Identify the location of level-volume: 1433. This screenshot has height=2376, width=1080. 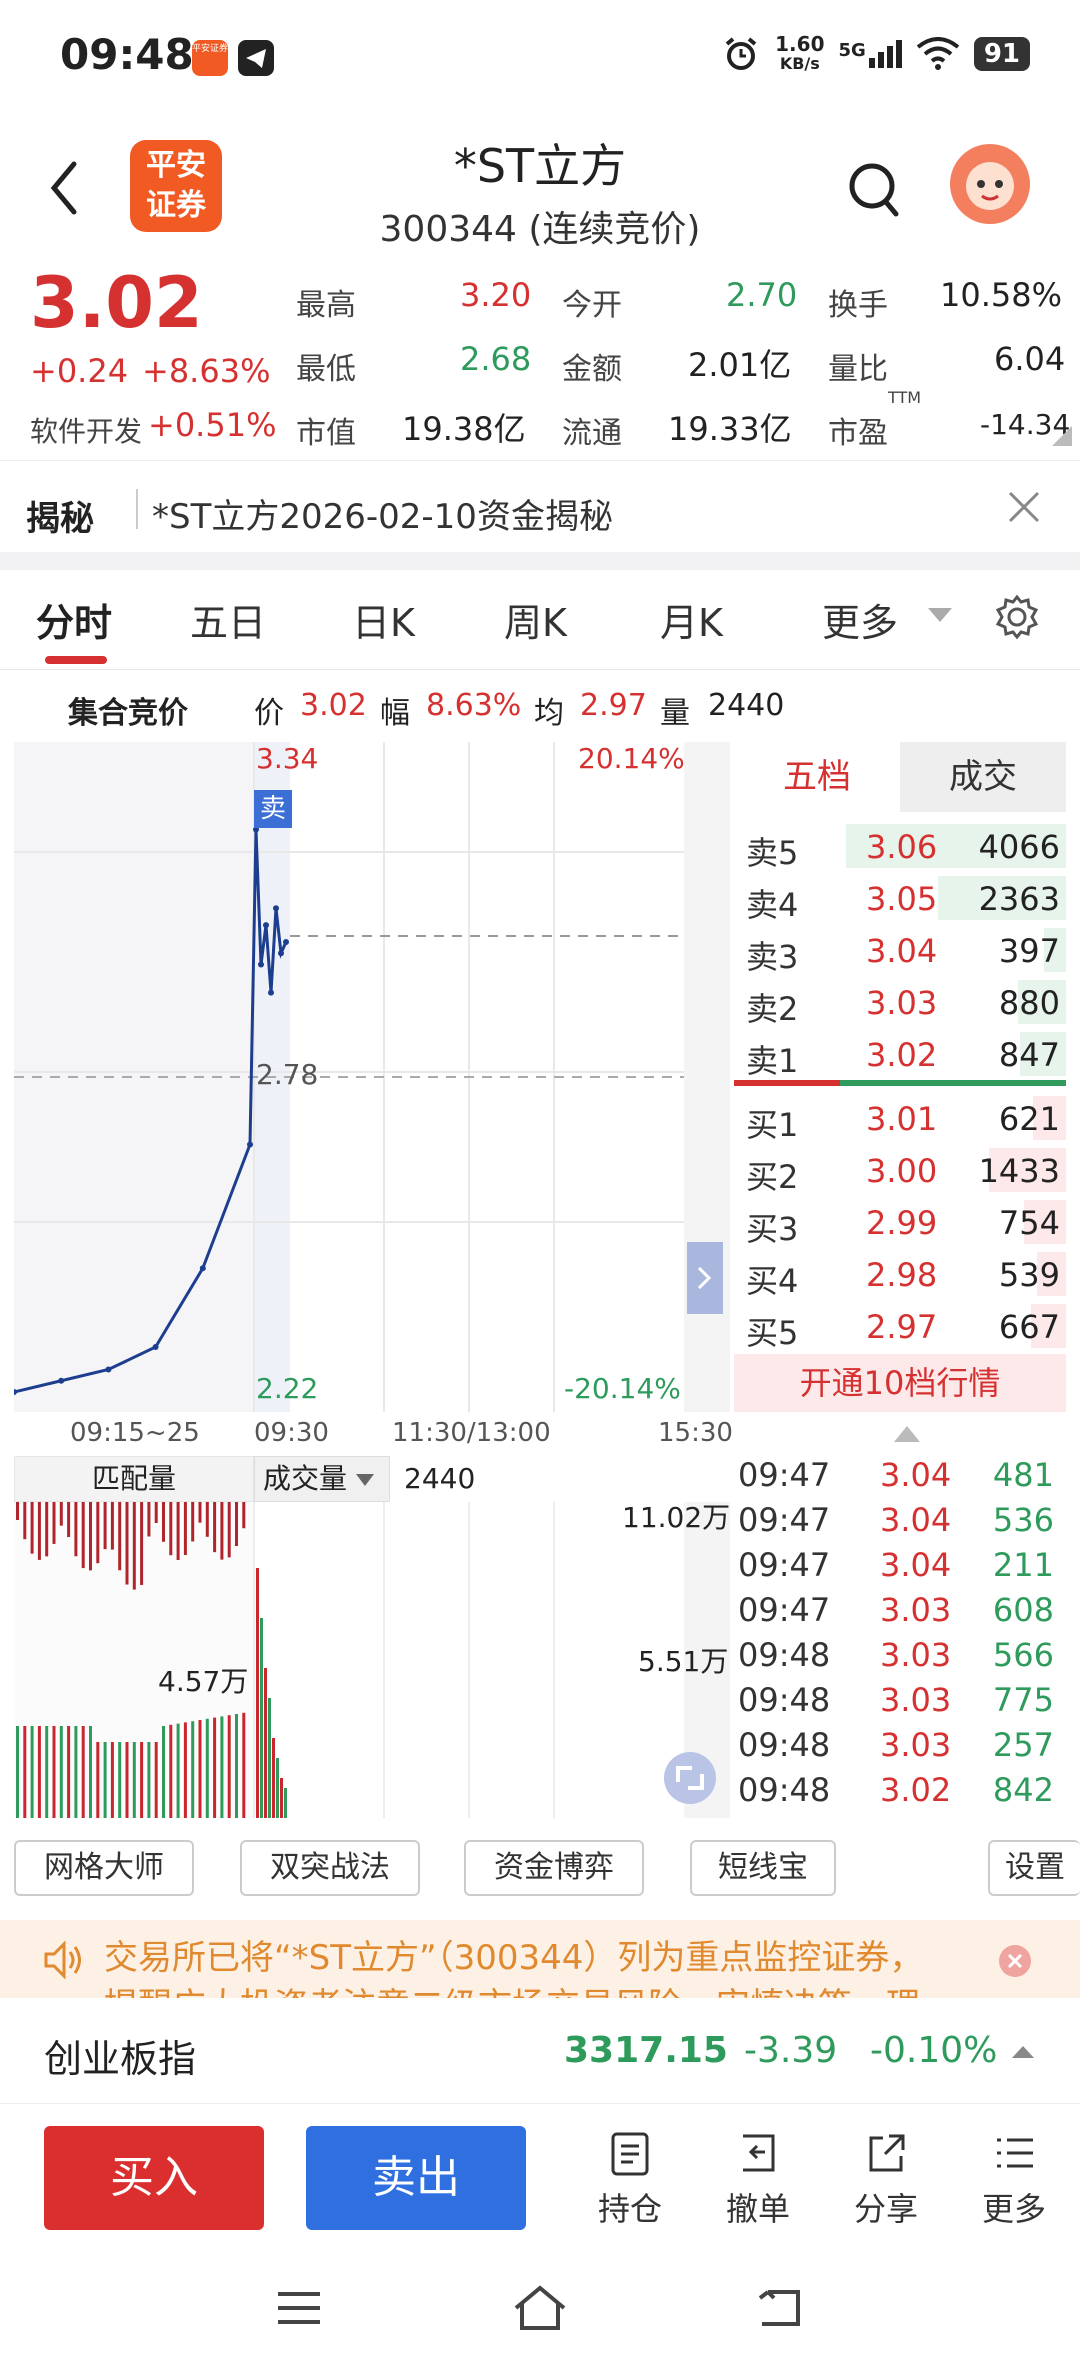
(1019, 1171).